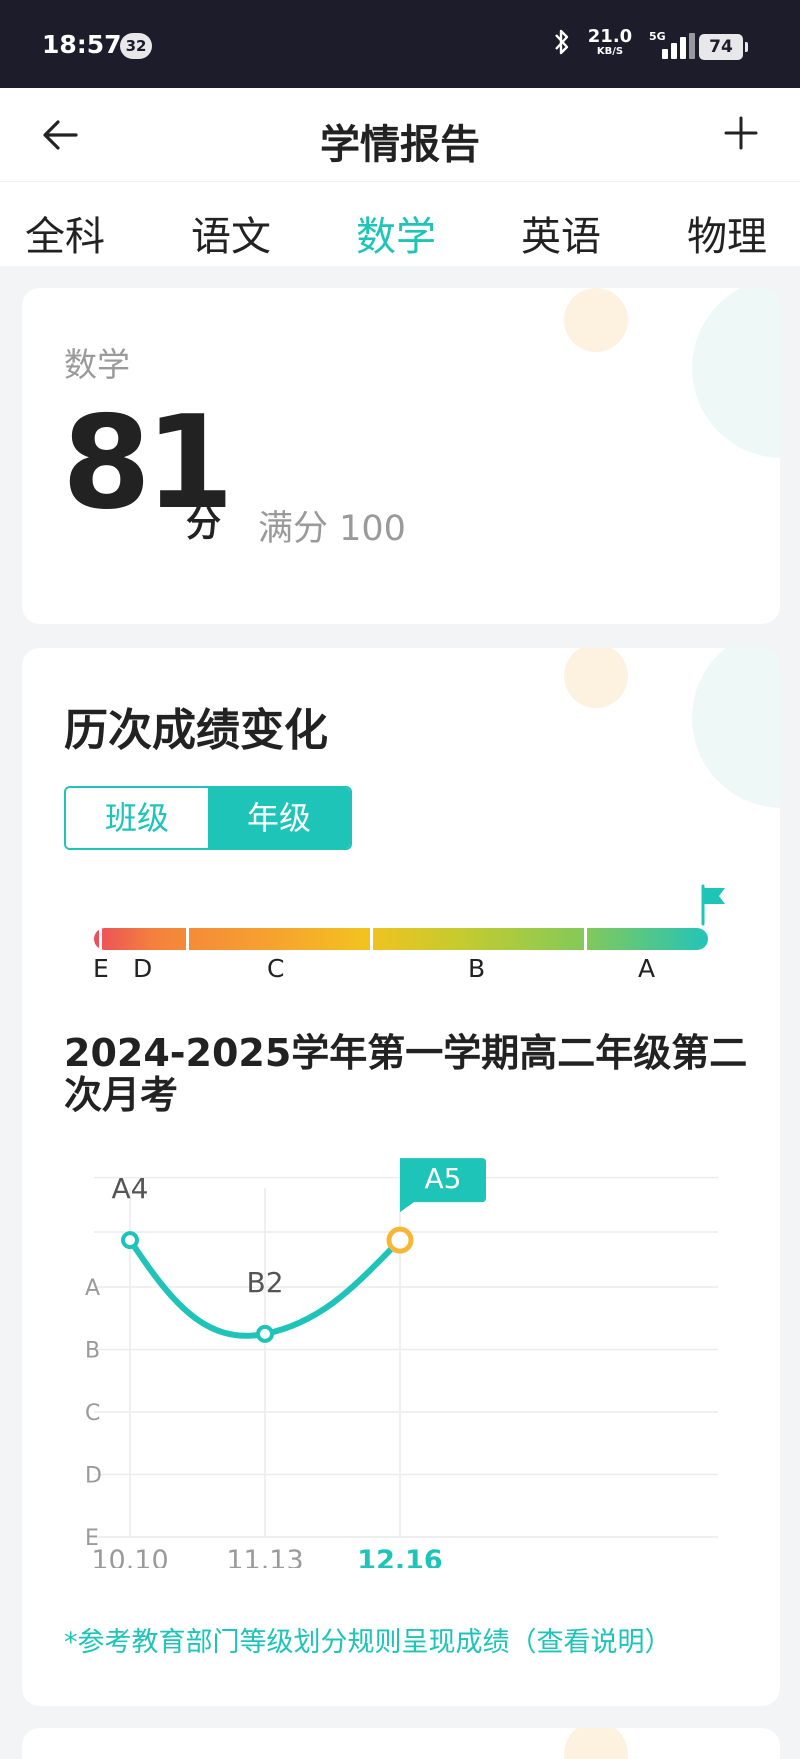  I want to click on x-tick-label: 10.10, so click(129, 1556).